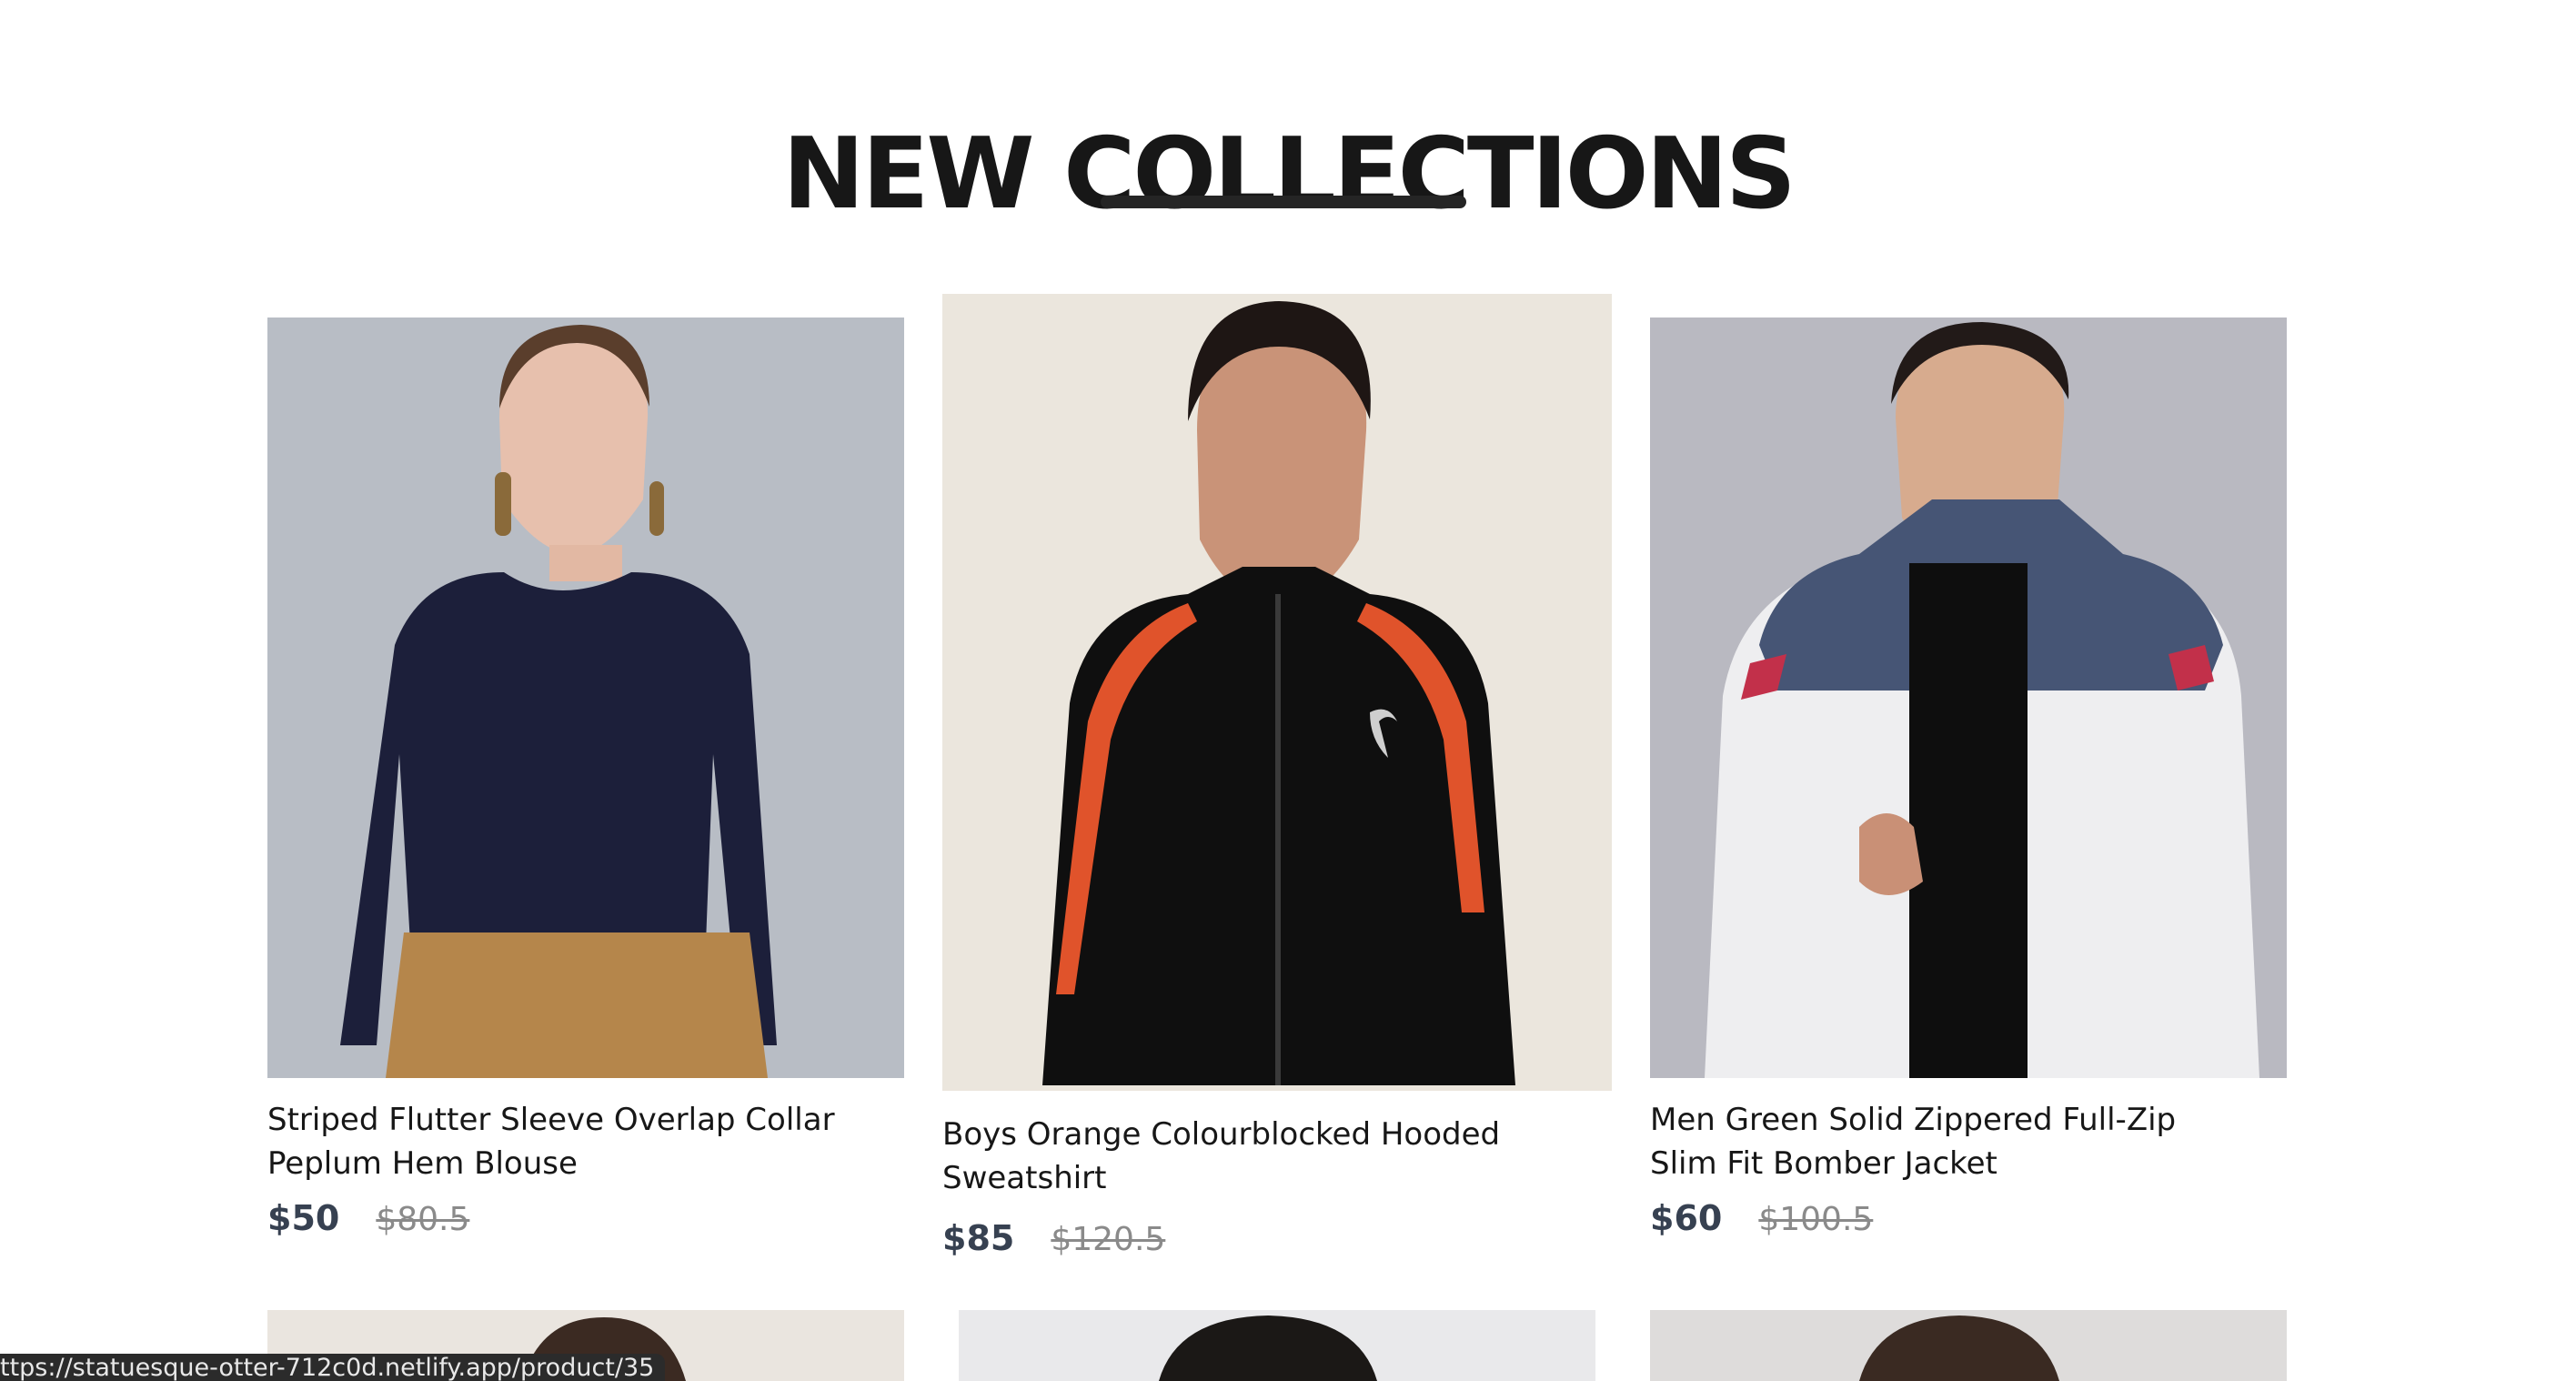 This screenshot has height=1381, width=2576. What do you see at coordinates (368, 1218) in the screenshot?
I see `price-group: $50 $80.5` at bounding box center [368, 1218].